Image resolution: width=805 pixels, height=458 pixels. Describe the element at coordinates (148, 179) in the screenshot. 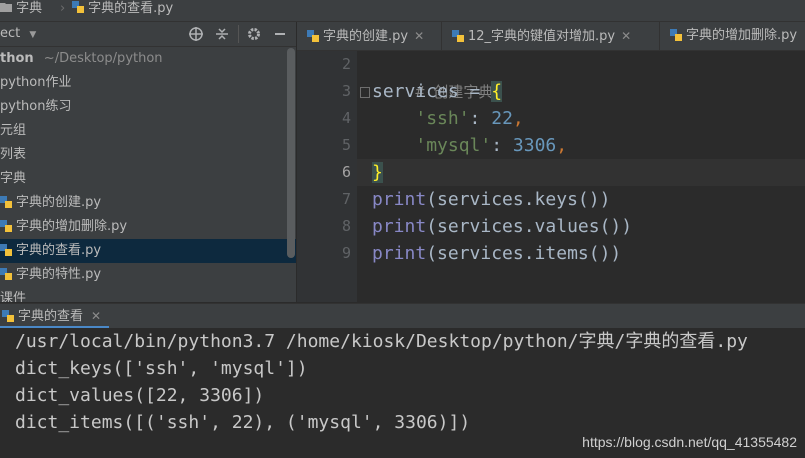

I see `tree-item-folder: 字典` at that location.